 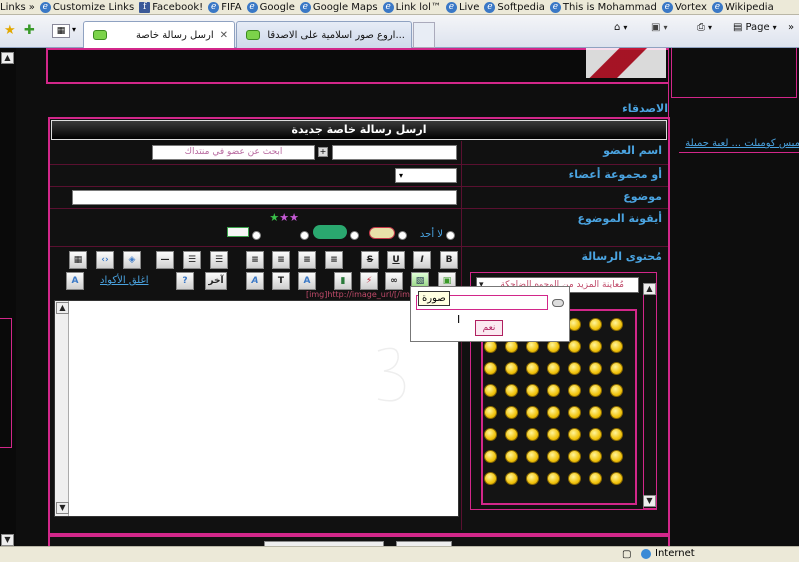 I want to click on favorites-star-icon: ★, so click(x=10, y=30).